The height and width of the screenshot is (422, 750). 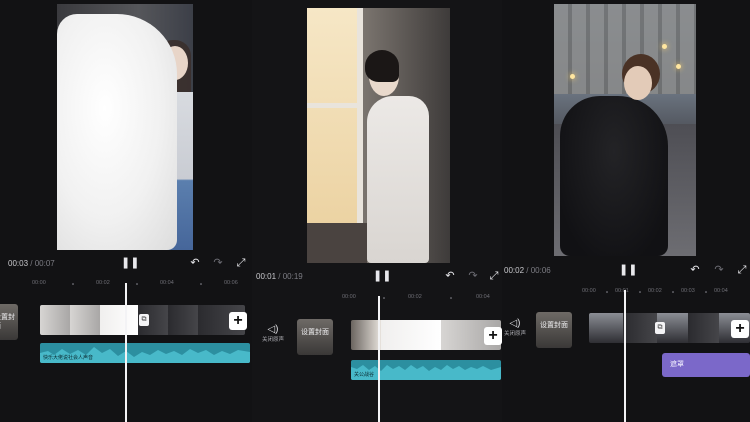 What do you see at coordinates (514, 270) in the screenshot?
I see `time-current: 00:02` at bounding box center [514, 270].